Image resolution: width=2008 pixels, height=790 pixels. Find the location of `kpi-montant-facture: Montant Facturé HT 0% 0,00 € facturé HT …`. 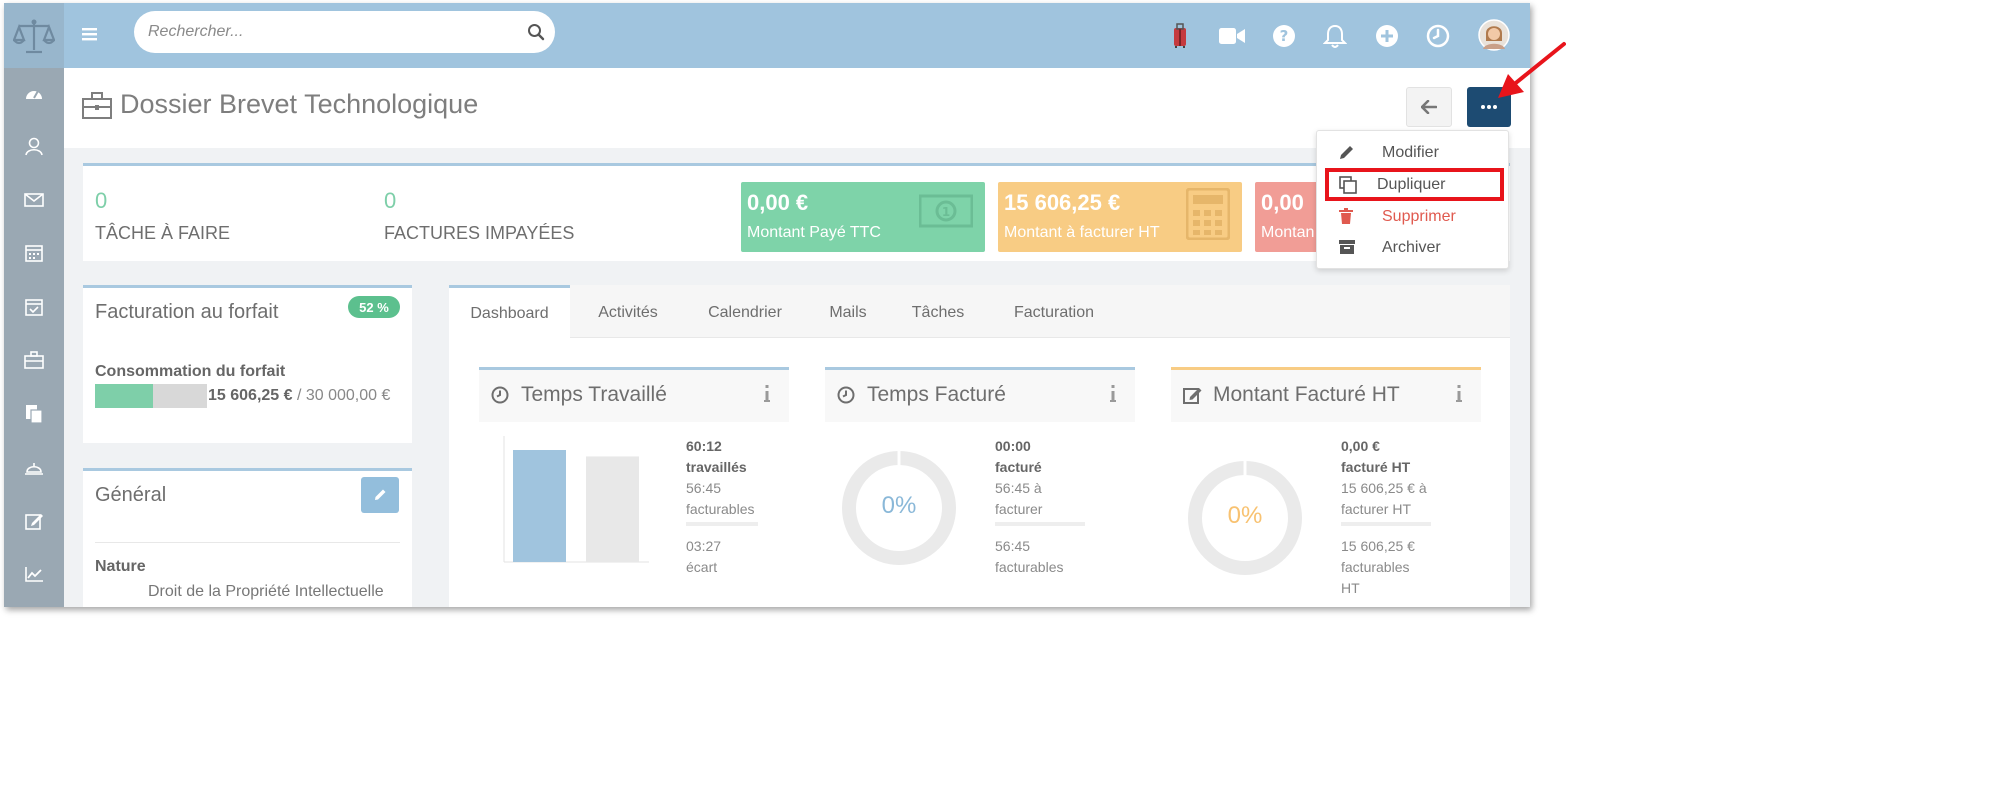

kpi-montant-facture: Montant Facturé HT 0% 0,00 € facturé HT … is located at coordinates (1326, 487).